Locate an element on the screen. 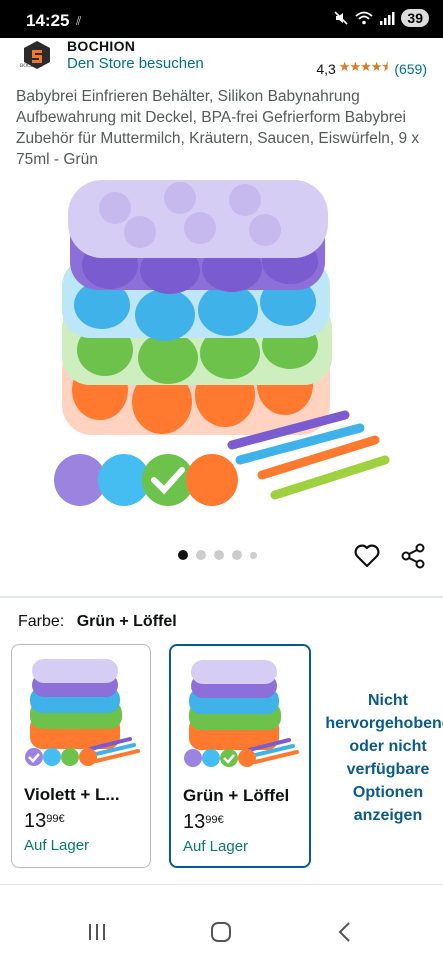 The image size is (443, 960). home-icon is located at coordinates (221, 932).